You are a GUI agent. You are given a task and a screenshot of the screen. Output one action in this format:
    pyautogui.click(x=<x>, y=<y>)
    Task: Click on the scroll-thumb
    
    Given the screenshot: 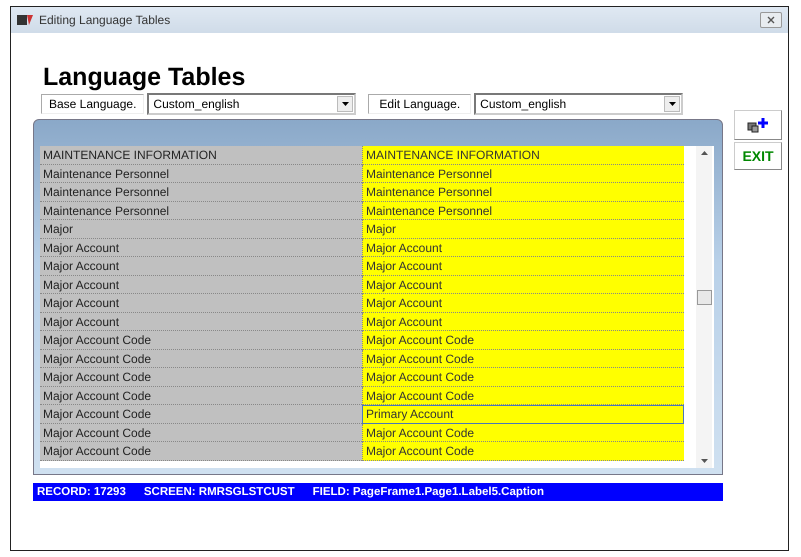 What is the action you would take?
    pyautogui.click(x=704, y=297)
    